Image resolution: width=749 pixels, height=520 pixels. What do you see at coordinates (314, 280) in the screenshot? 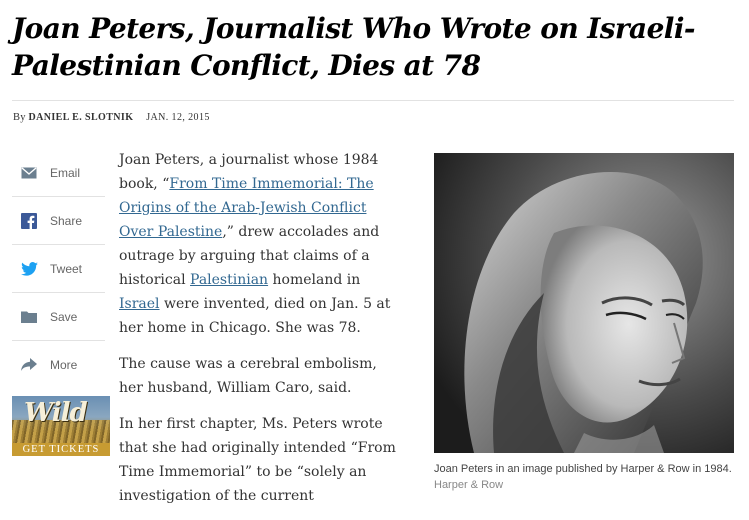
I see `paragraph-1-text-c: homeland in` at bounding box center [314, 280].